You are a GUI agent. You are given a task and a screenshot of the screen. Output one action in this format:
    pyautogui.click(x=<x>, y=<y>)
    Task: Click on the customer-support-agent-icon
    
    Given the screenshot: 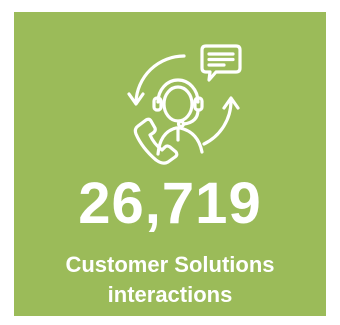 What is the action you would take?
    pyautogui.click(x=180, y=106)
    